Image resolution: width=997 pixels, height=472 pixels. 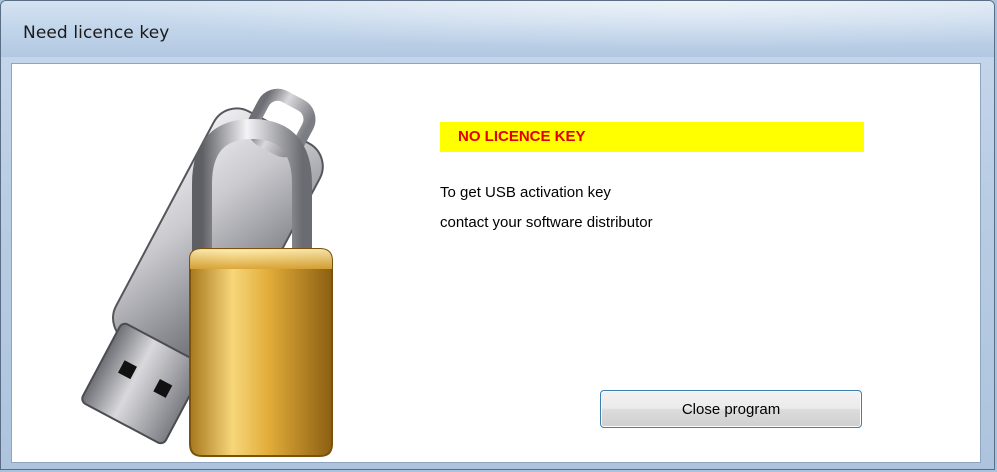 I want to click on message-line-1: To get USB activation key, so click(x=525, y=192).